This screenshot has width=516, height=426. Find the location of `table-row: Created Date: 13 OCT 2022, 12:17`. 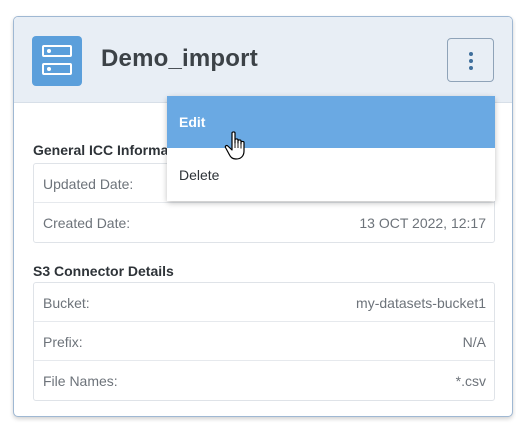

table-row: Created Date: 13 OCT 2022, 12:17 is located at coordinates (264, 222).